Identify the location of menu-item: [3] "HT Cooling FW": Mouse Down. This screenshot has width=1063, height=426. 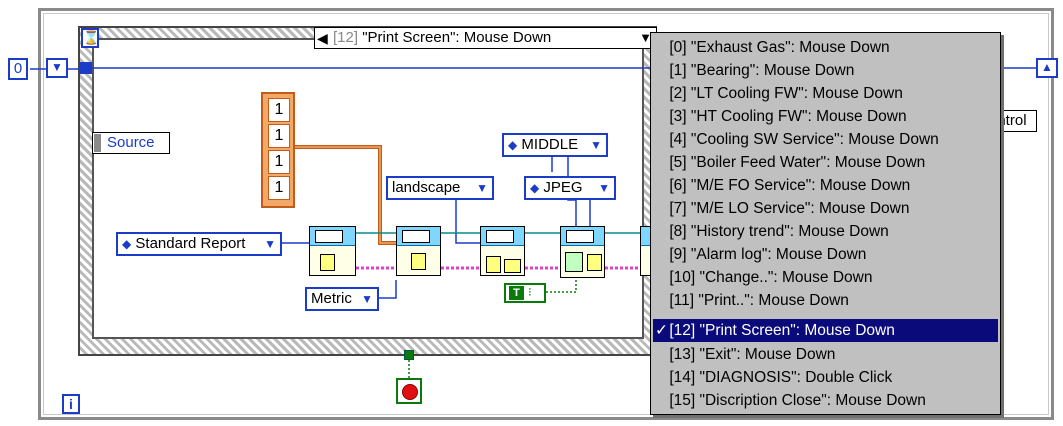
(825, 116).